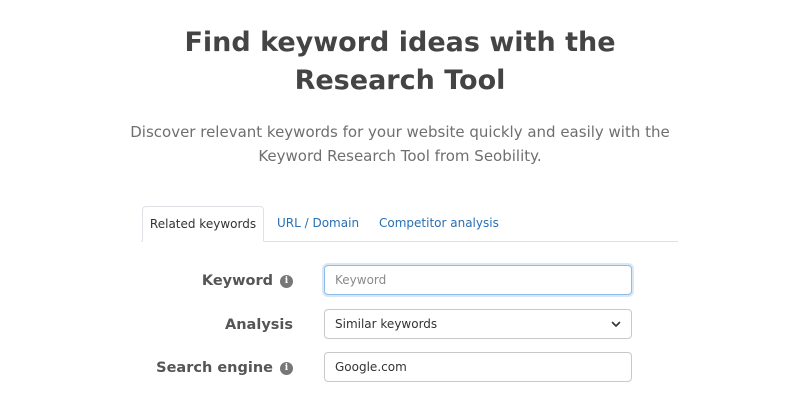  Describe the element at coordinates (400, 80) in the screenshot. I see `page-title-line-2: Research Tool` at that location.